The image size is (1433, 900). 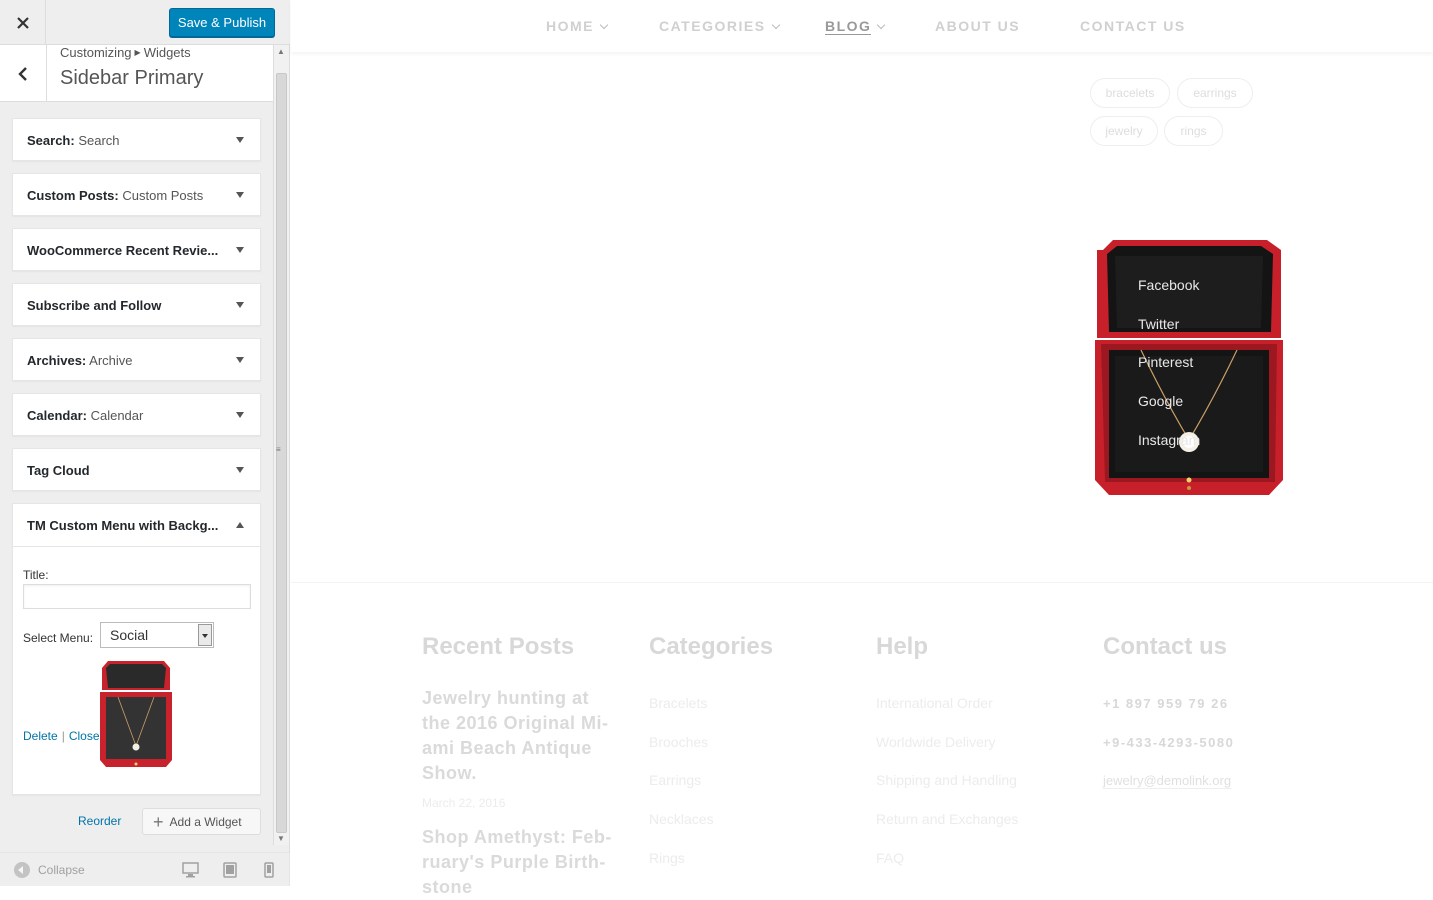 I want to click on footer-category-link: Bracelets, so click(x=678, y=703).